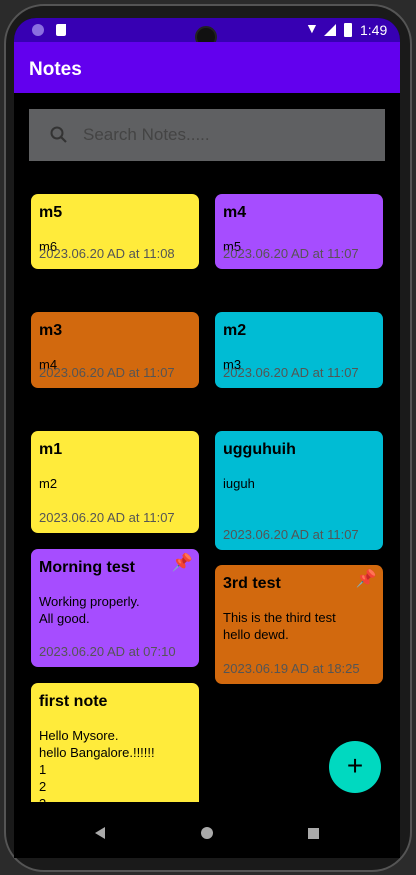 This screenshot has width=416, height=875. I want to click on note-title: ugguhuih, so click(259, 449).